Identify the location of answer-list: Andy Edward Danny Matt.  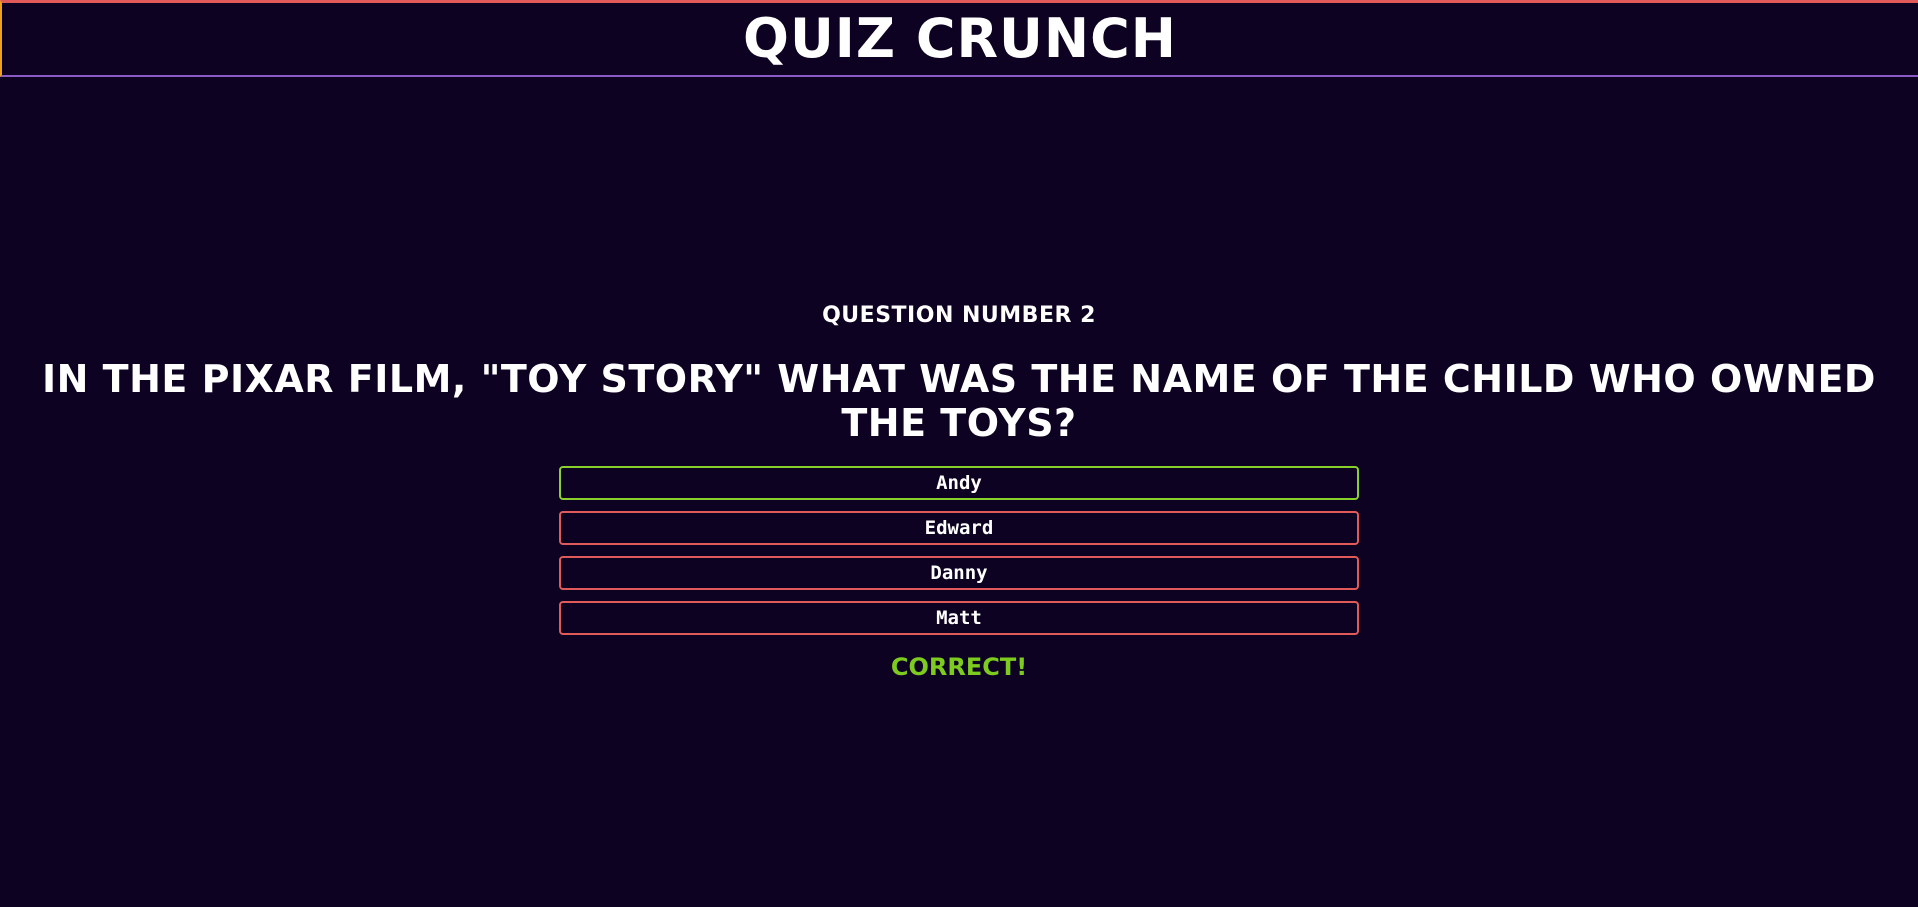
(959, 550).